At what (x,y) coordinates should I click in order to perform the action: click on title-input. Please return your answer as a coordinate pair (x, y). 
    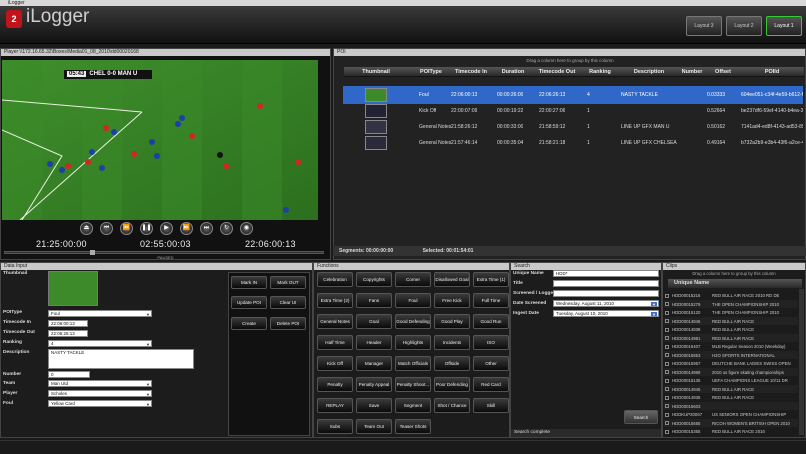
    Looking at the image, I should click on (606, 283).